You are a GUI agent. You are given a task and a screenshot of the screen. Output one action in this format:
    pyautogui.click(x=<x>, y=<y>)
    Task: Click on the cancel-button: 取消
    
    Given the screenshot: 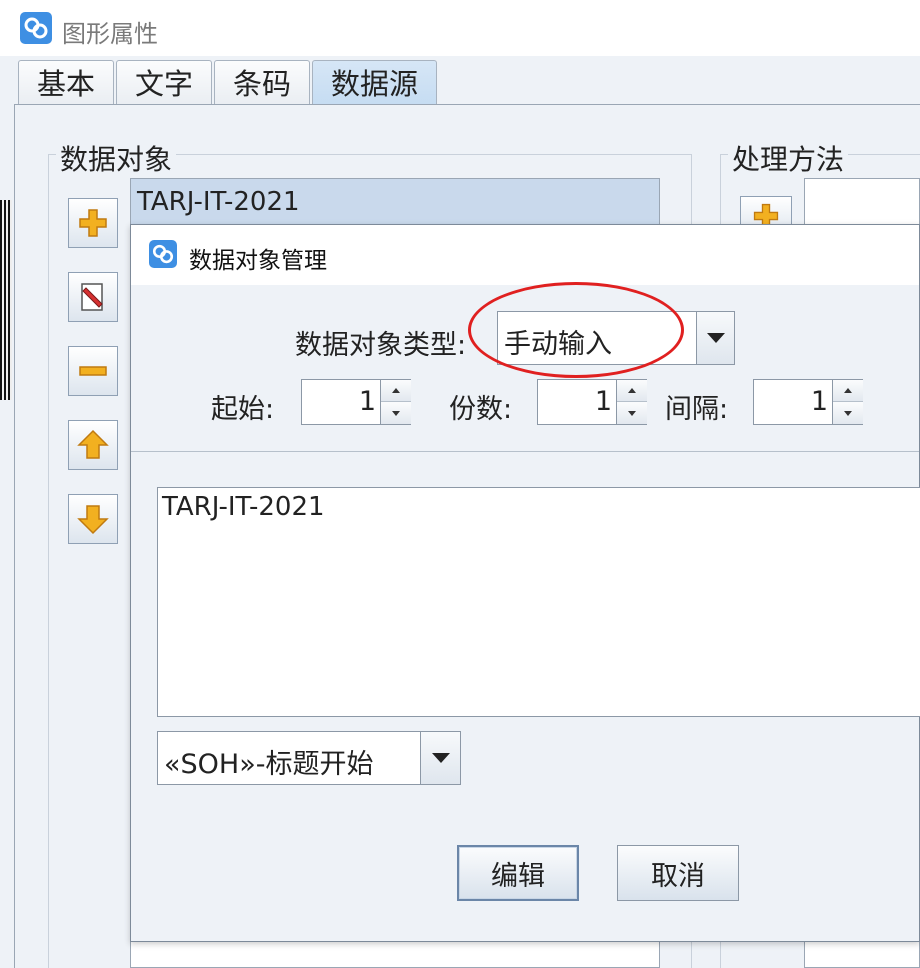 What is the action you would take?
    pyautogui.click(x=678, y=873)
    